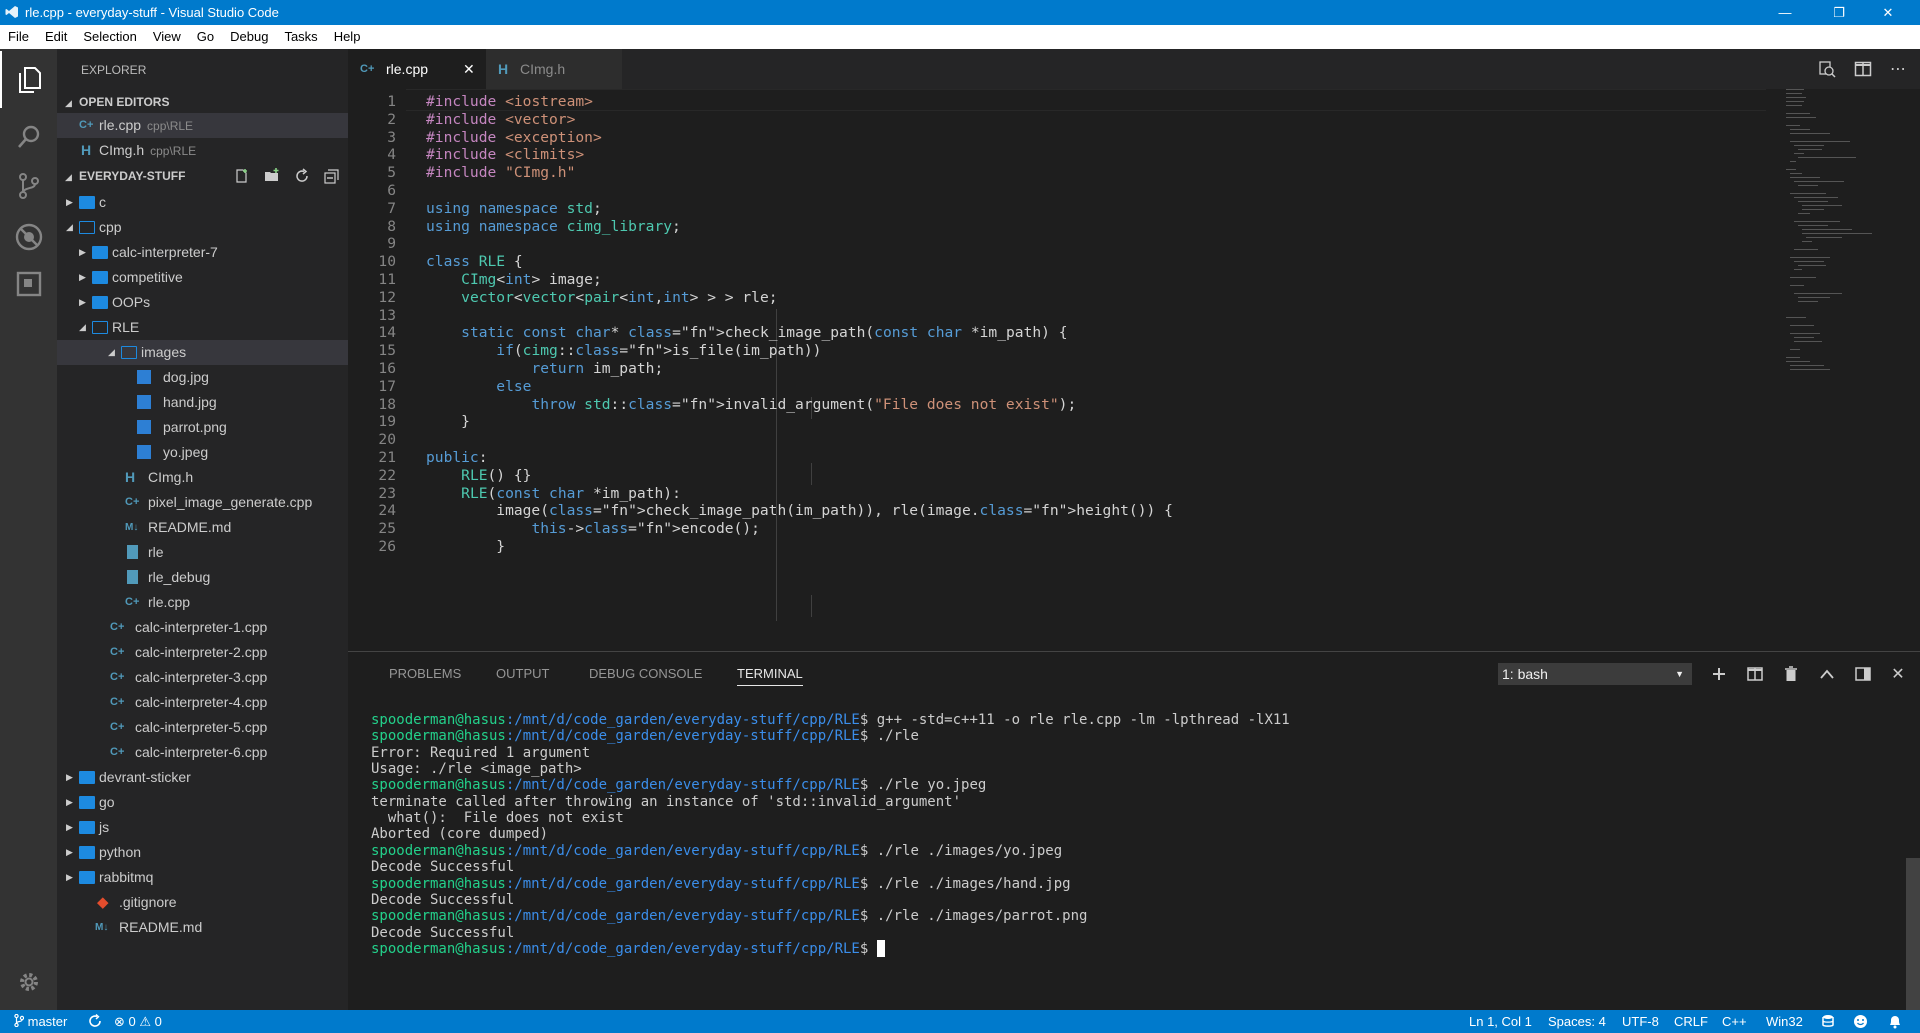 The height and width of the screenshot is (1033, 1920). I want to click on new-file-icon, so click(242, 176).